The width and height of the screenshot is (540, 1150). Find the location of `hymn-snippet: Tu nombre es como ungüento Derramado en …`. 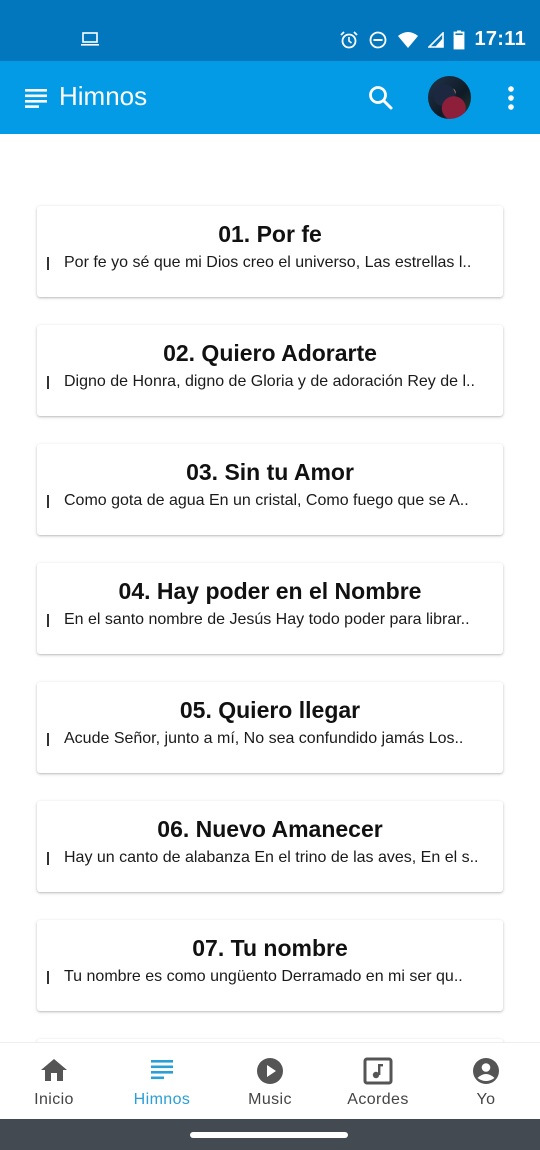

hymn-snippet: Tu nombre es como ungüento Derramado en … is located at coordinates (263, 976).